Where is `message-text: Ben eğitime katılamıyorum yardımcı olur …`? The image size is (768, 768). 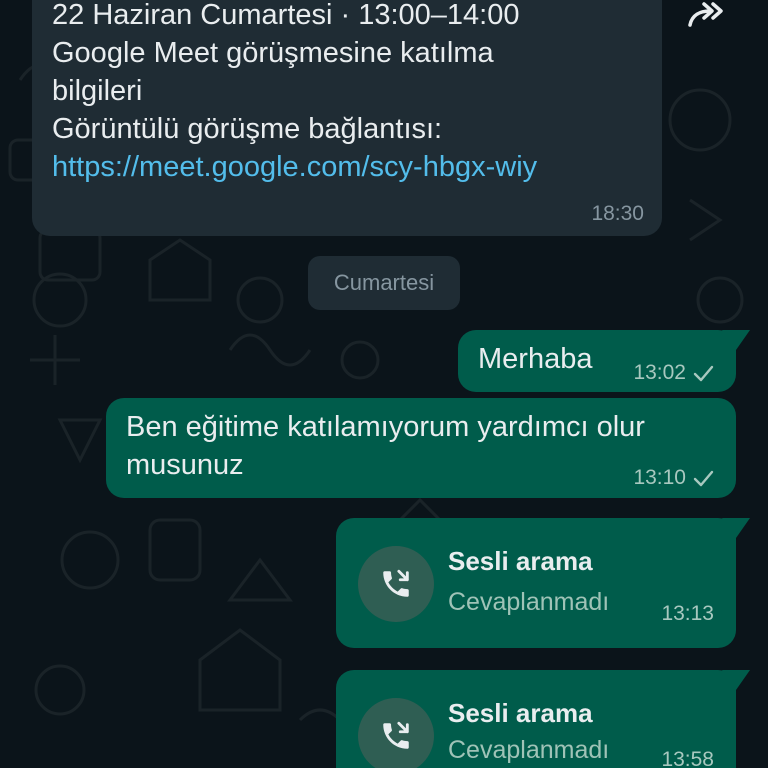
message-text: Ben eğitime katılamıyorum yardımcı olur … is located at coordinates (385, 446).